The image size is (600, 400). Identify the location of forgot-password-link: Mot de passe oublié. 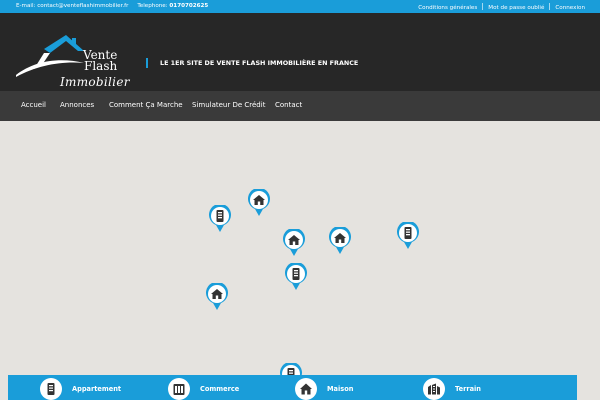
(516, 8).